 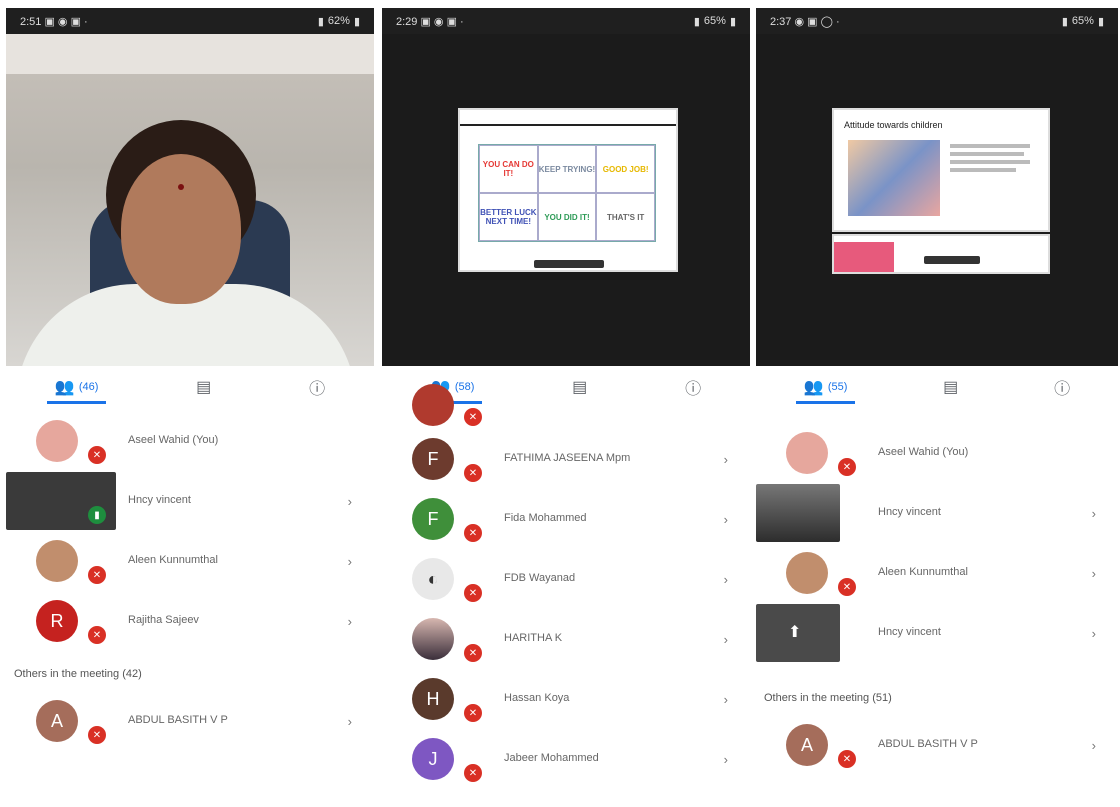 I want to click on shared-screen: Attitude towards children, so click(x=937, y=200).